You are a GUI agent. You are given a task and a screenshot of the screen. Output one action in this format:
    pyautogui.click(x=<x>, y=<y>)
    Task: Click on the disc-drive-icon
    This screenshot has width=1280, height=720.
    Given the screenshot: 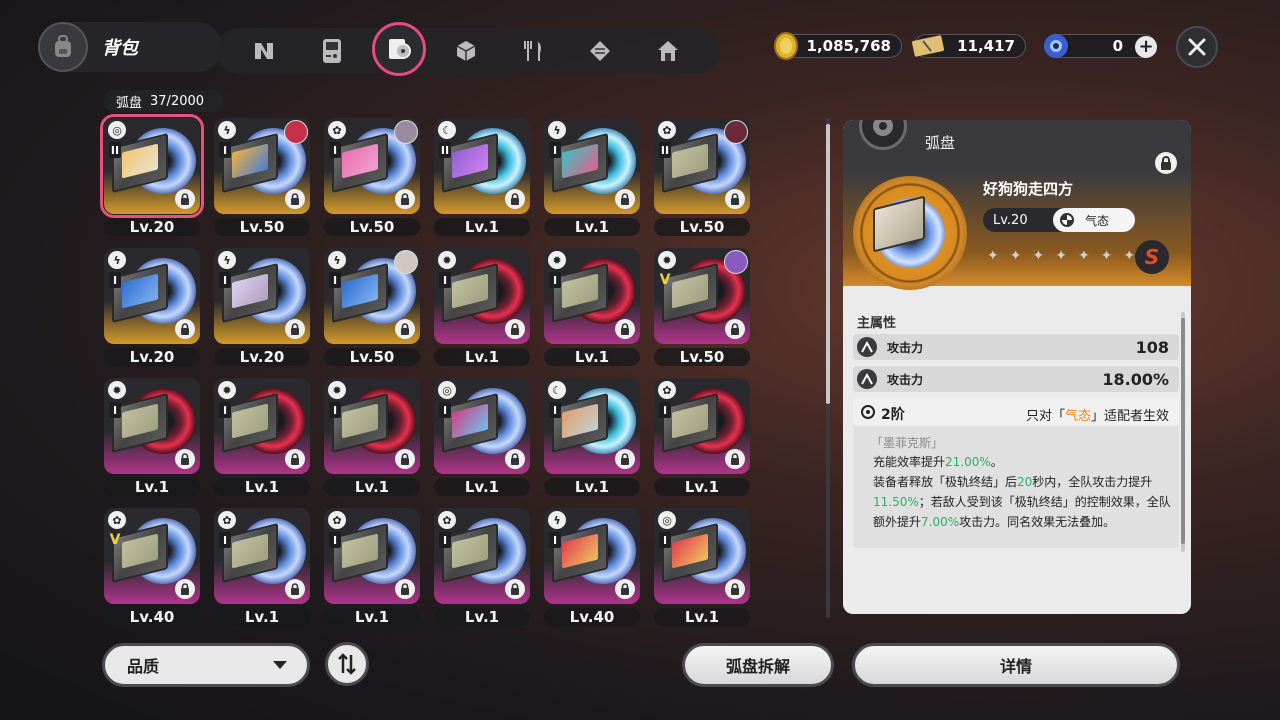 What is the action you would take?
    pyautogui.click(x=400, y=49)
    